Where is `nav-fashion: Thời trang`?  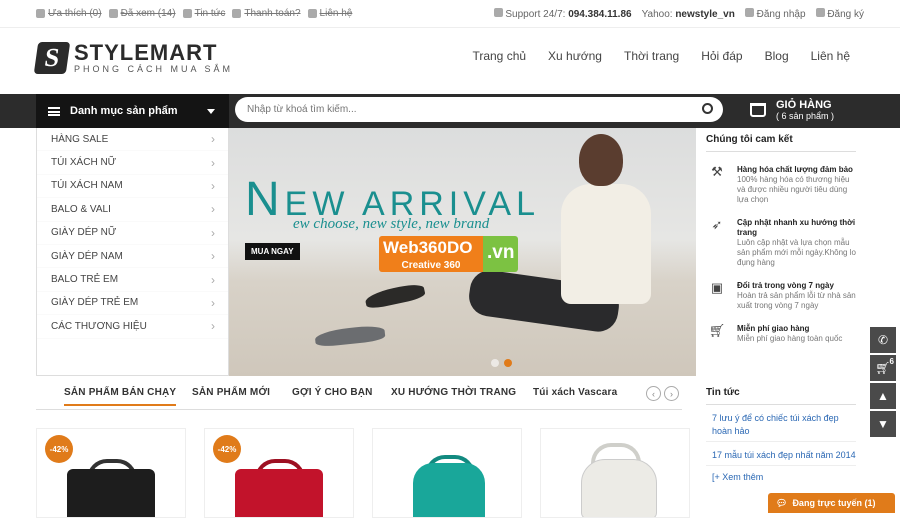
nav-fashion: Thời trang is located at coordinates (651, 56).